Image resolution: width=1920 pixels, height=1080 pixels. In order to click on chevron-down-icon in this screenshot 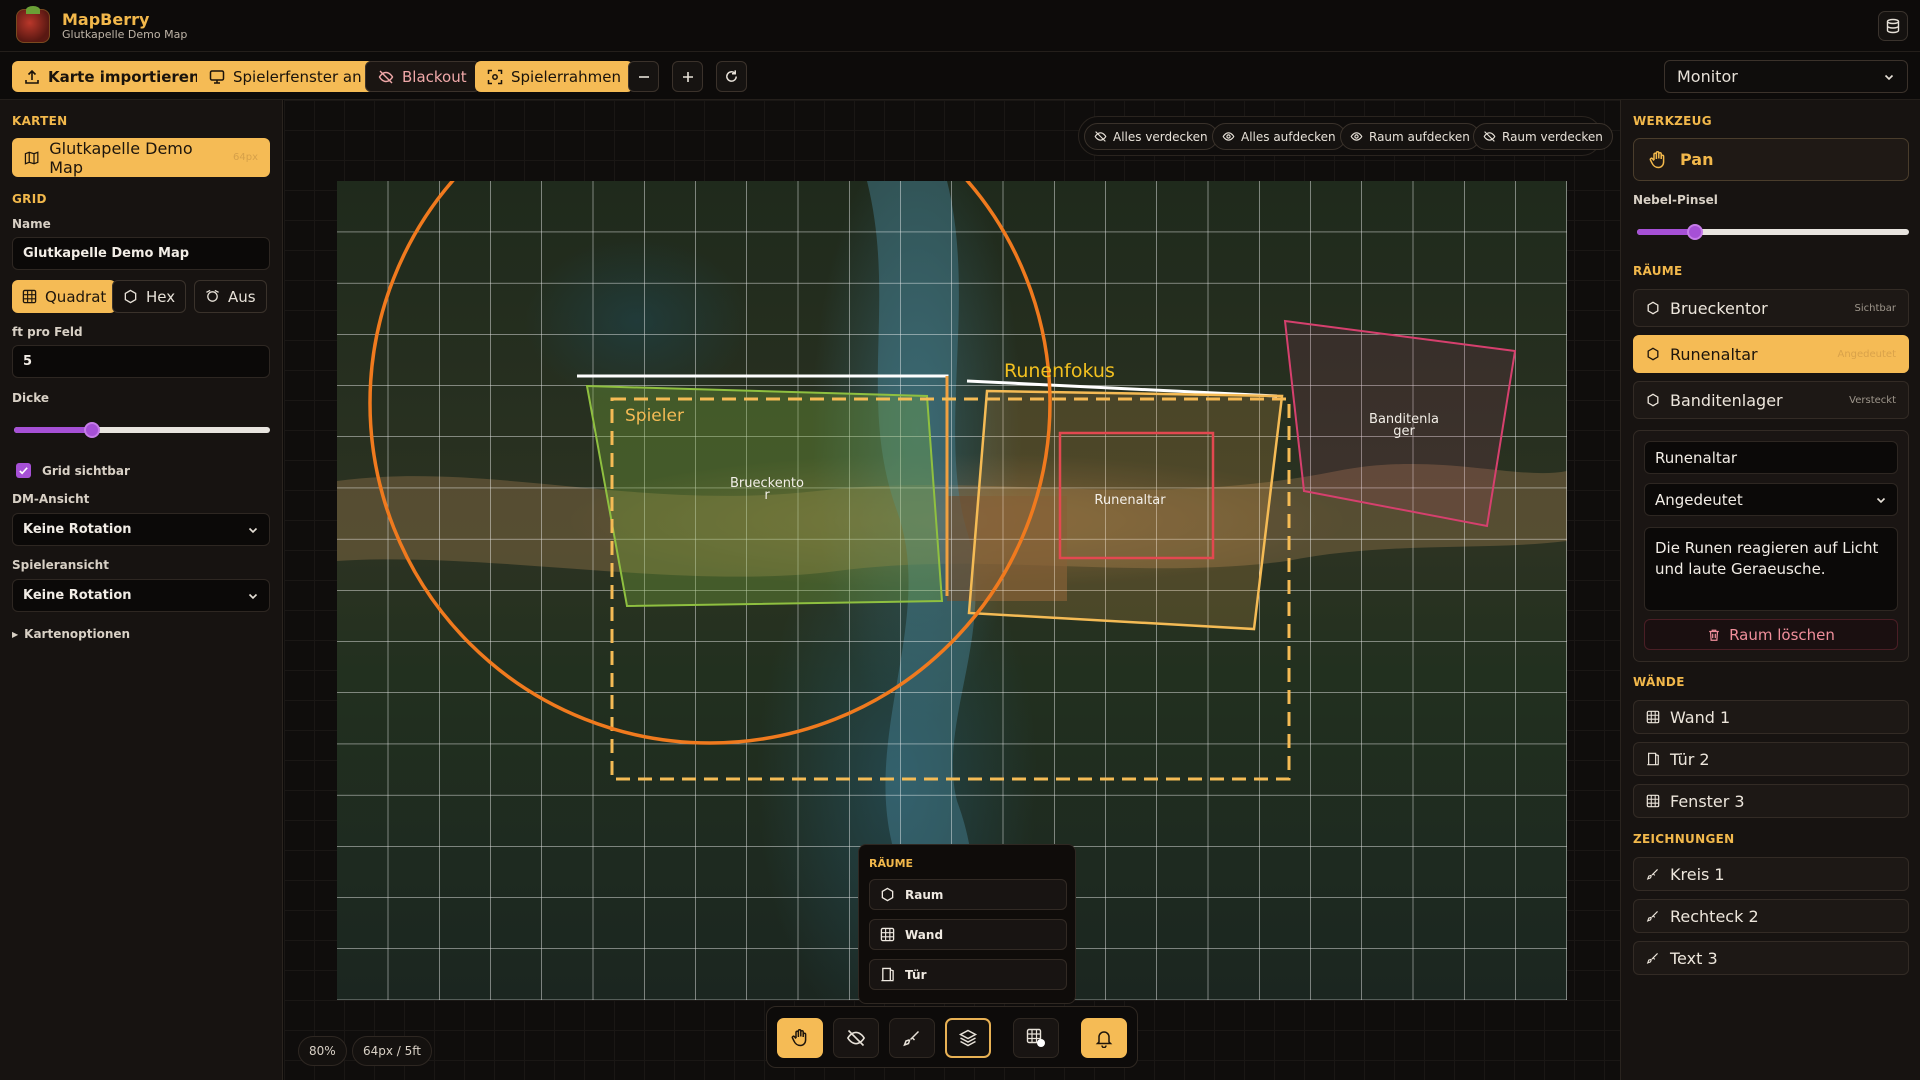, I will do `click(253, 530)`.